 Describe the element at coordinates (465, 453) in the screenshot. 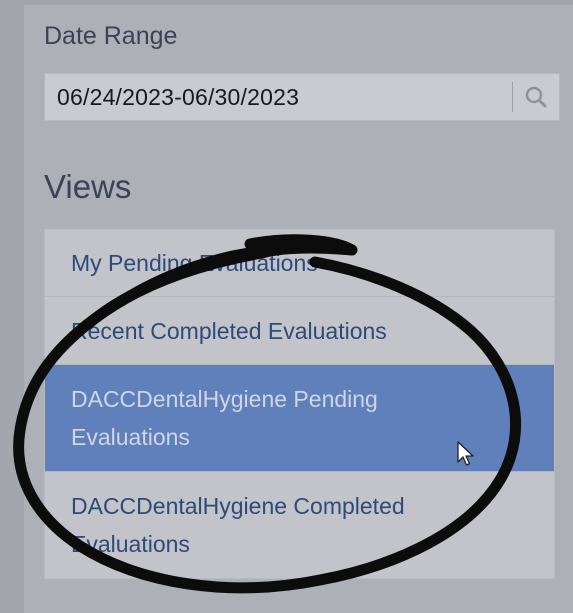

I see `mouse-pointer-icon` at that location.